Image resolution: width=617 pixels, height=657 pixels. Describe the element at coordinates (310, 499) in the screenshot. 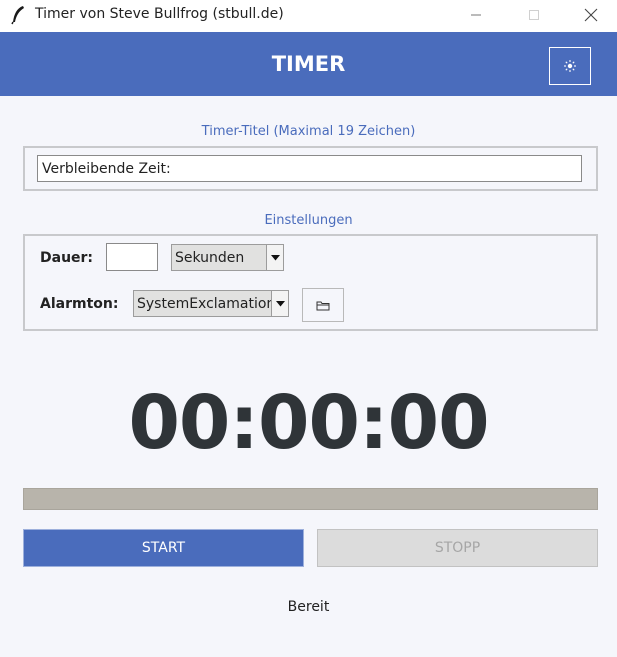

I see `progress-bar` at that location.